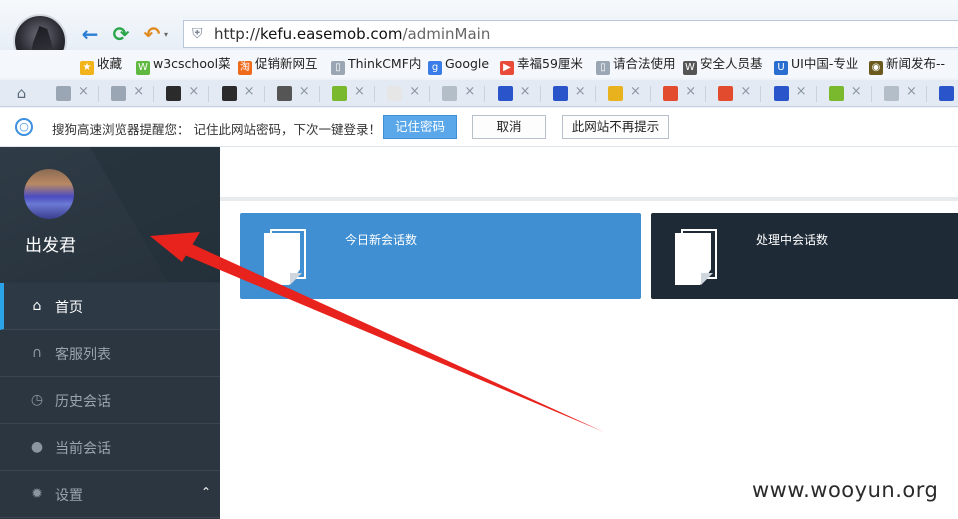 Image resolution: width=958 pixels, height=519 pixels. What do you see at coordinates (110, 494) in the screenshot?
I see `sidebar-item: ✹ 设置 ⌃` at bounding box center [110, 494].